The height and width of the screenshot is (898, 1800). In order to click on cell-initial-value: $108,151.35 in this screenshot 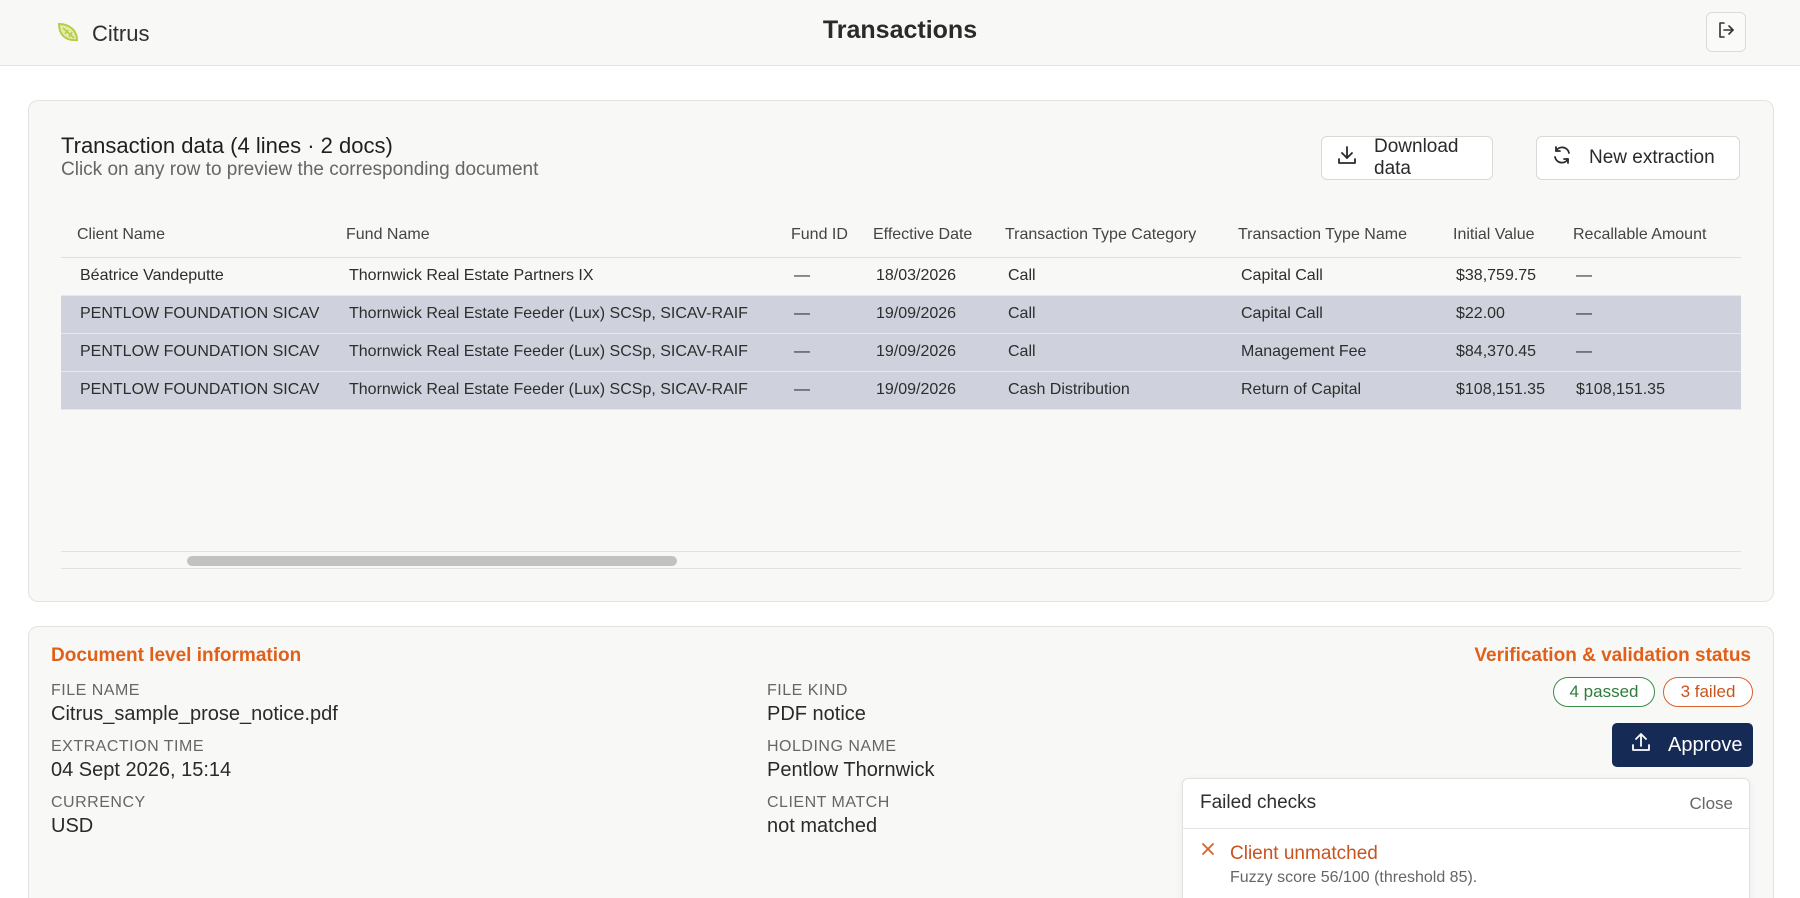, I will do `click(1497, 390)`.